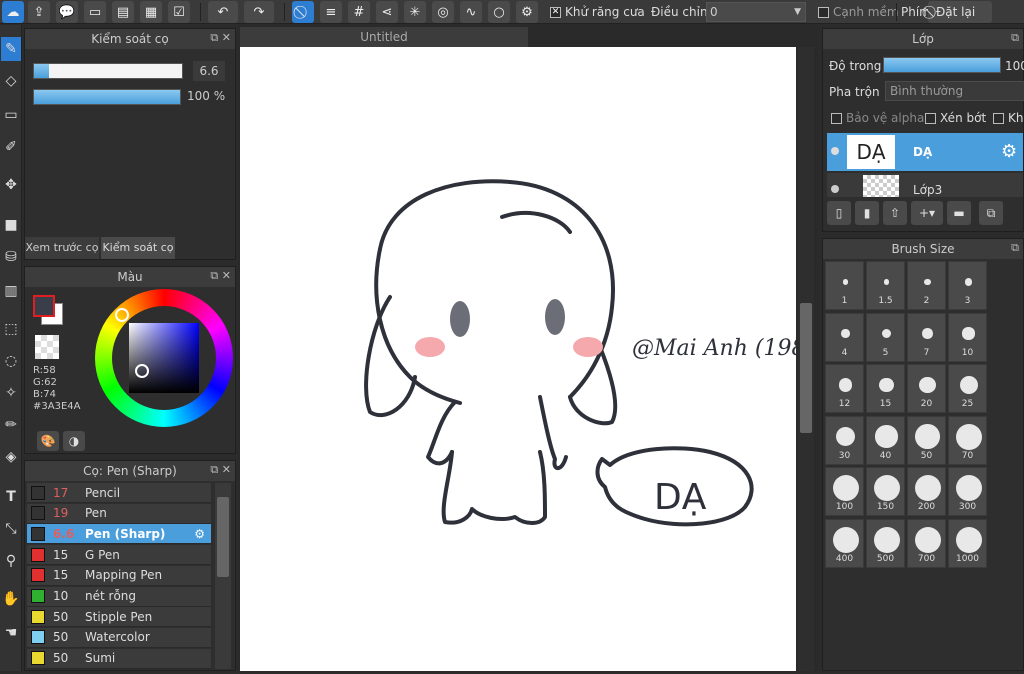  Describe the element at coordinates (885, 440) in the screenshot. I see `brush-size-preset: 40` at that location.